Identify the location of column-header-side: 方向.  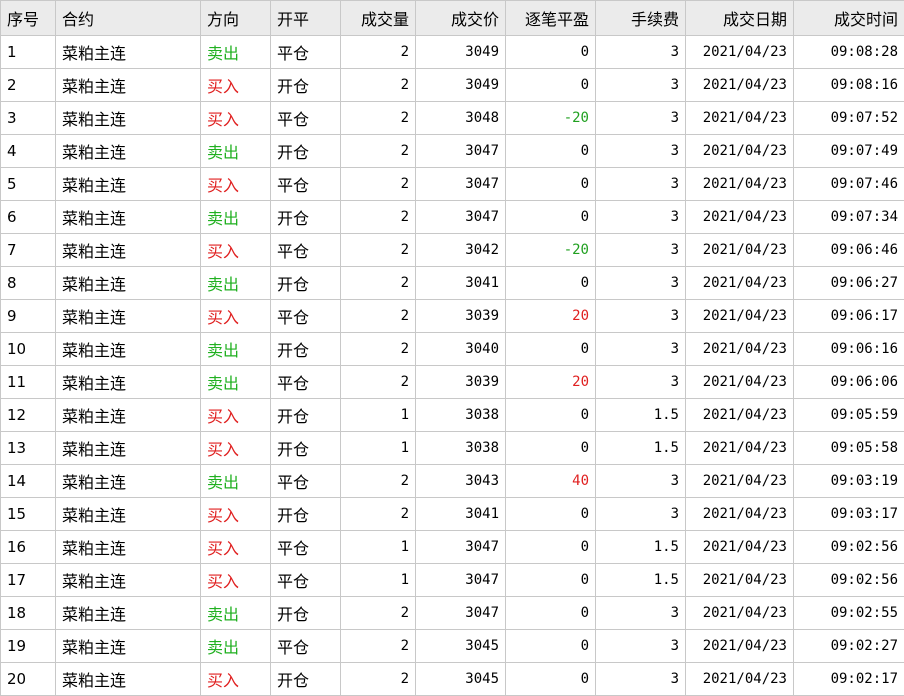
(236, 18).